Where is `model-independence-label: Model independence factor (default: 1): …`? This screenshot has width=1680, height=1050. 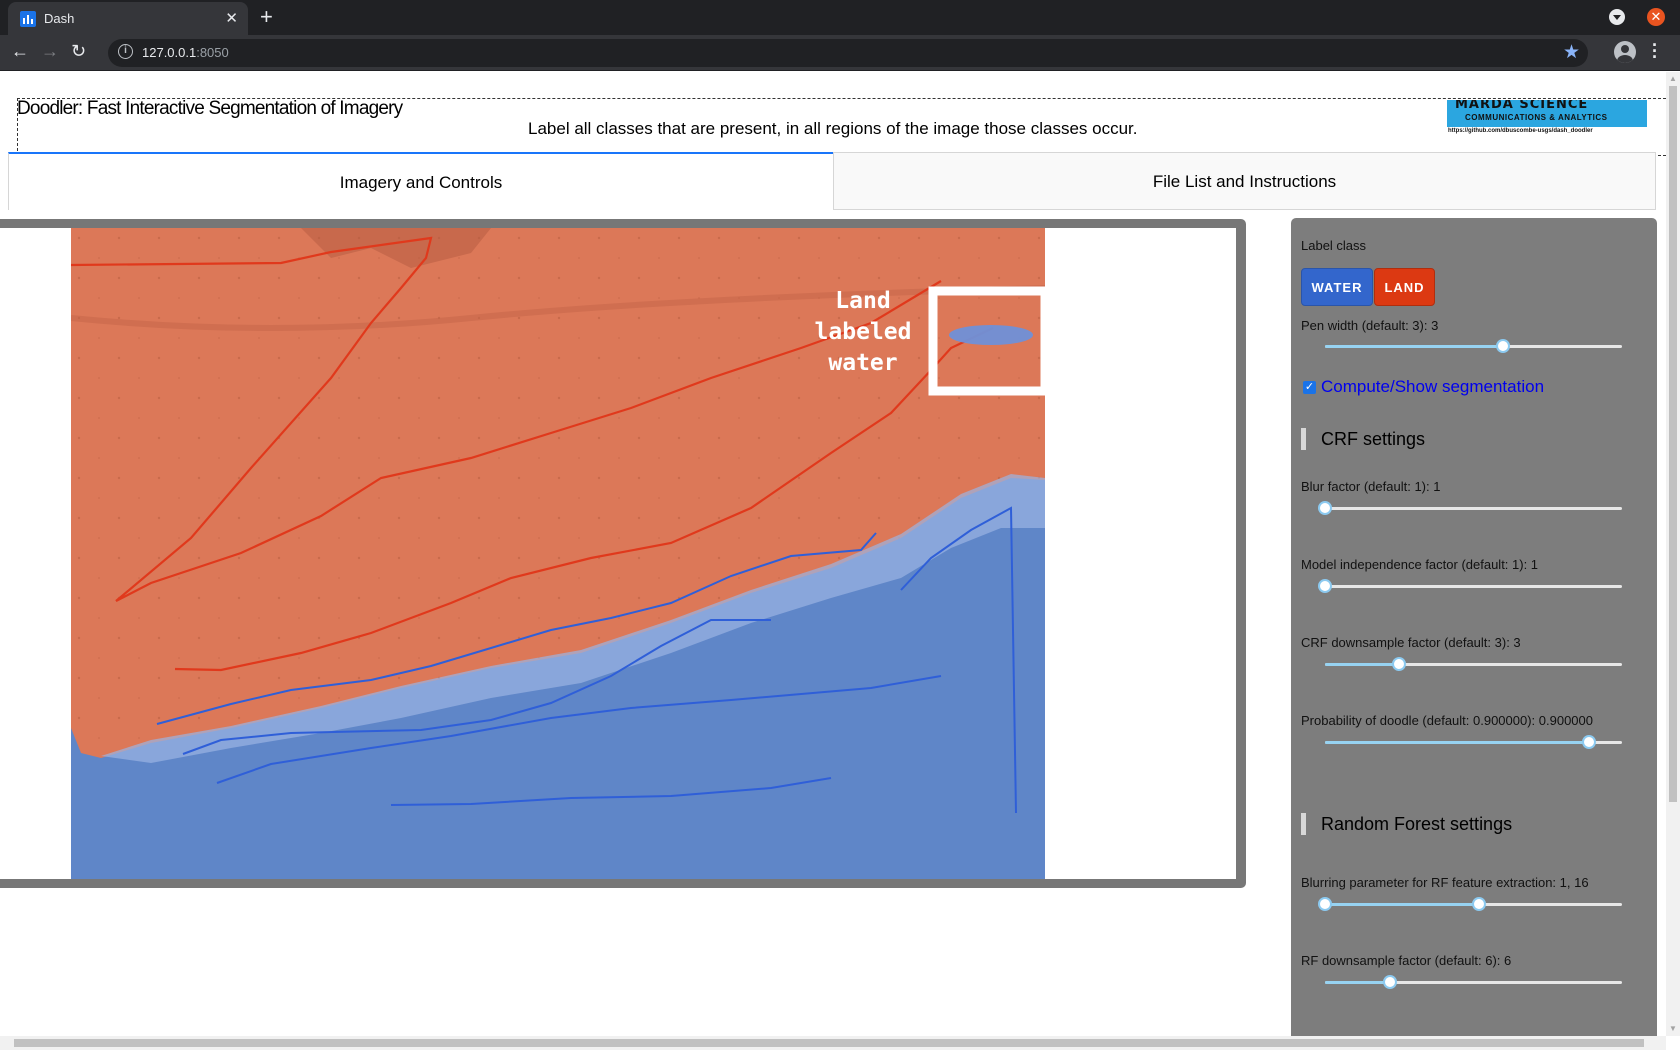 model-independence-label: Model independence factor (default: 1): … is located at coordinates (1420, 564).